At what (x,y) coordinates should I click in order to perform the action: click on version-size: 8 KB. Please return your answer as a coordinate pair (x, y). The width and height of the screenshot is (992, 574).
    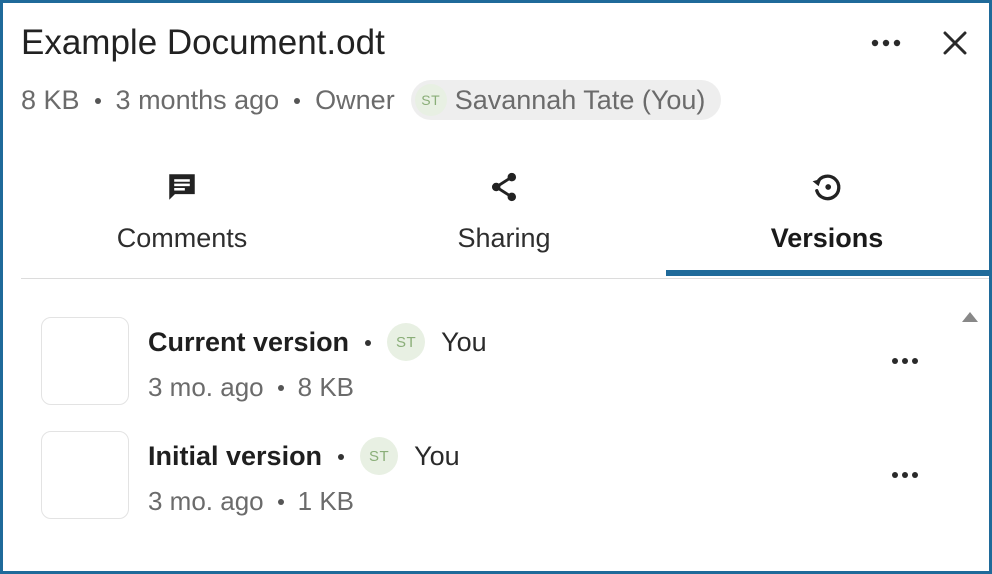
    Looking at the image, I should click on (326, 386).